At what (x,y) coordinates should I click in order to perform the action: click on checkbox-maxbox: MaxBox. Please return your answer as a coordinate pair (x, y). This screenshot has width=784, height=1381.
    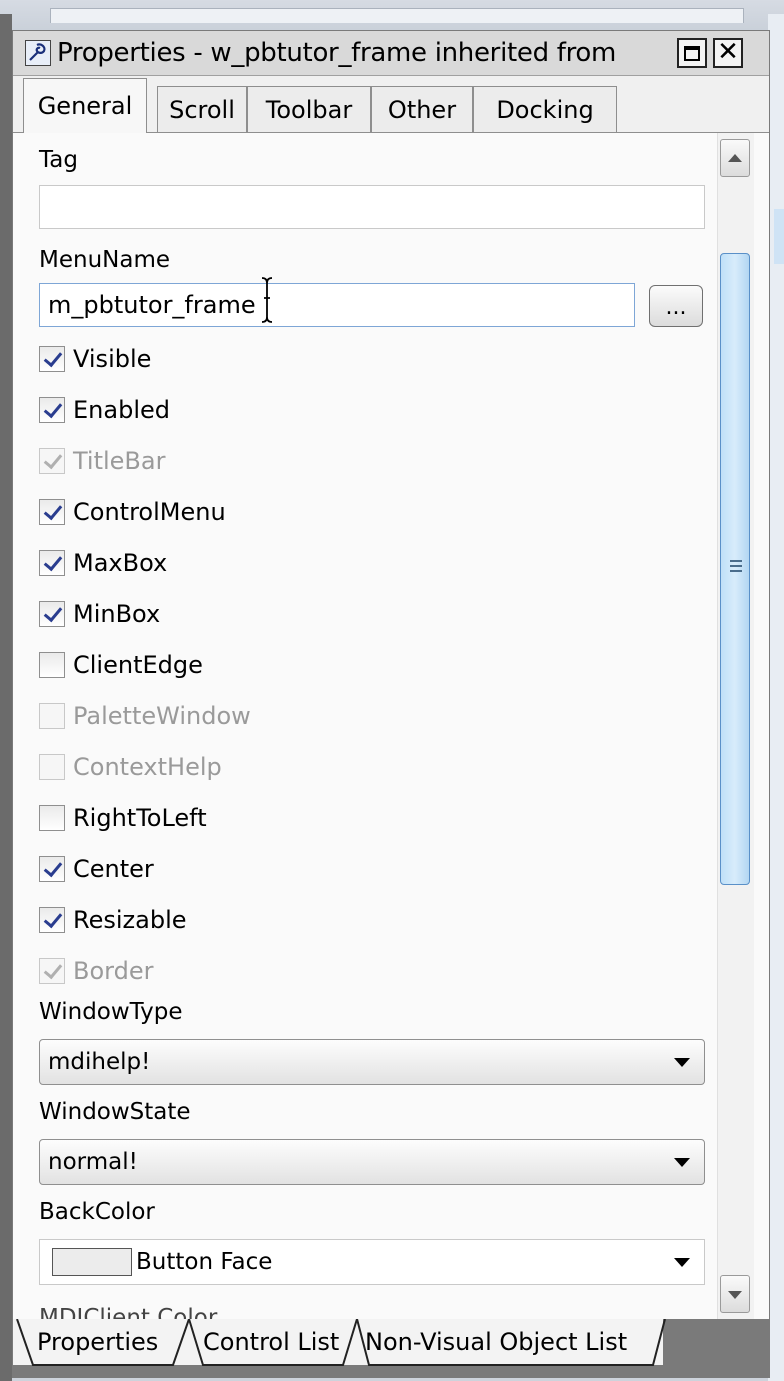
    Looking at the image, I should click on (103, 563).